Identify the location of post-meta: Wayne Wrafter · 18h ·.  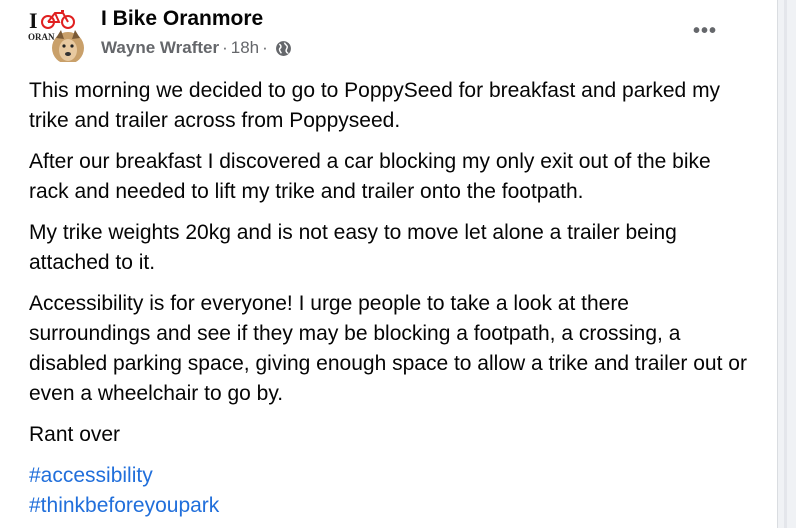
(196, 48).